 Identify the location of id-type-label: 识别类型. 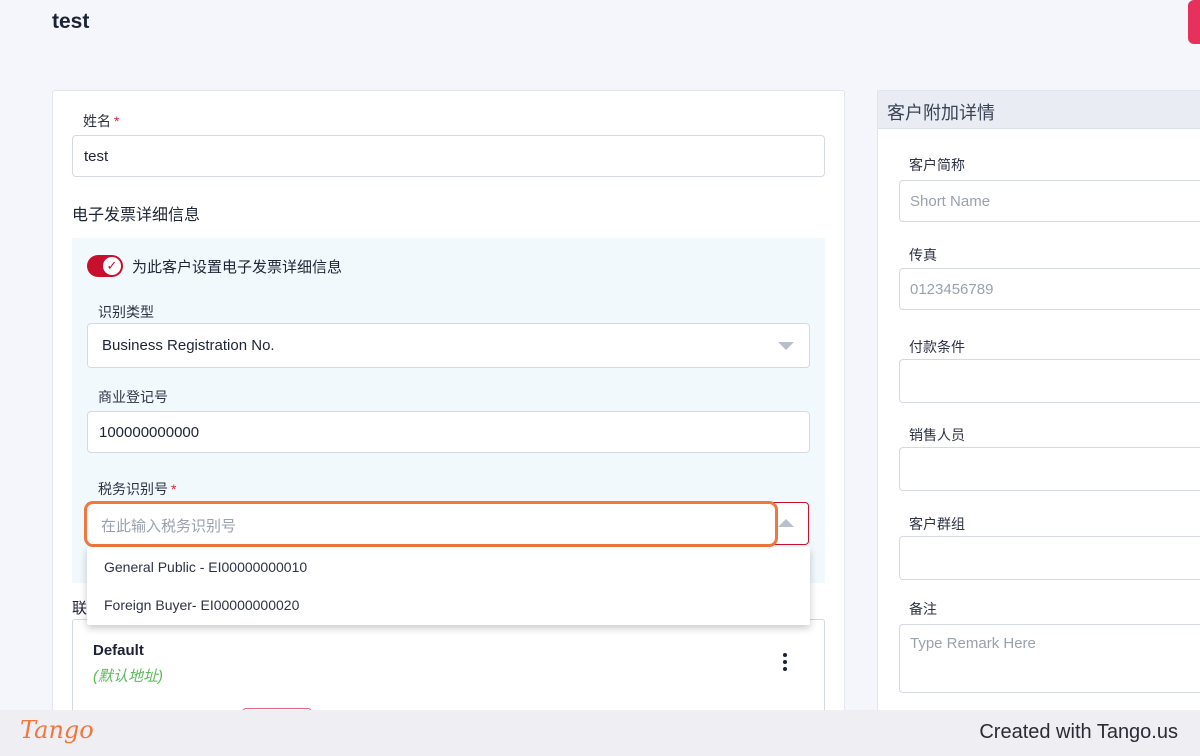
(126, 312).